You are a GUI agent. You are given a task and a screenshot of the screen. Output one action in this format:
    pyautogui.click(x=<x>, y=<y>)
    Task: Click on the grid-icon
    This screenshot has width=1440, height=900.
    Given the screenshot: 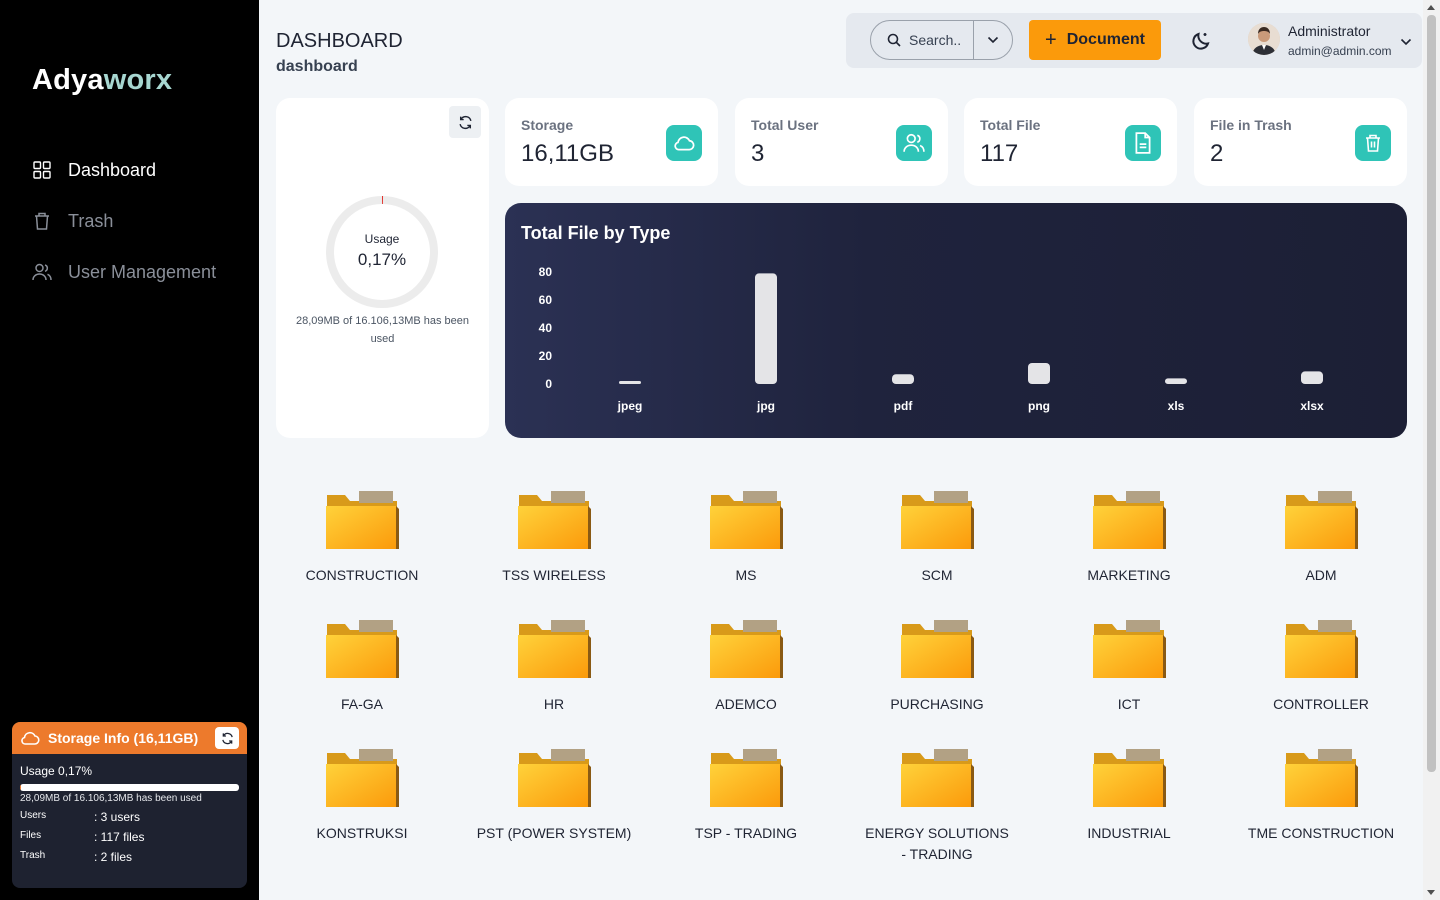 What is the action you would take?
    pyautogui.click(x=42, y=170)
    